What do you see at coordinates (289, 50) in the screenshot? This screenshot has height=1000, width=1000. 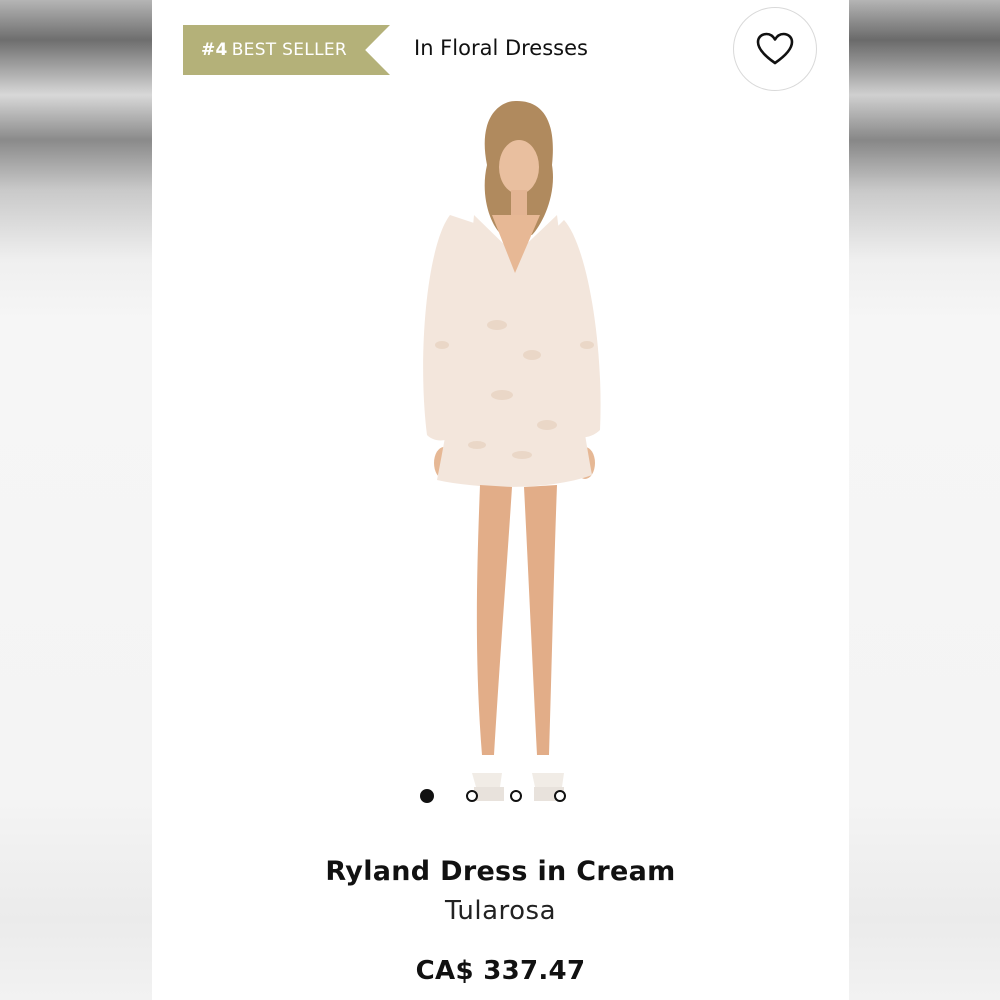 I see `badge-label: BEST SELLER` at bounding box center [289, 50].